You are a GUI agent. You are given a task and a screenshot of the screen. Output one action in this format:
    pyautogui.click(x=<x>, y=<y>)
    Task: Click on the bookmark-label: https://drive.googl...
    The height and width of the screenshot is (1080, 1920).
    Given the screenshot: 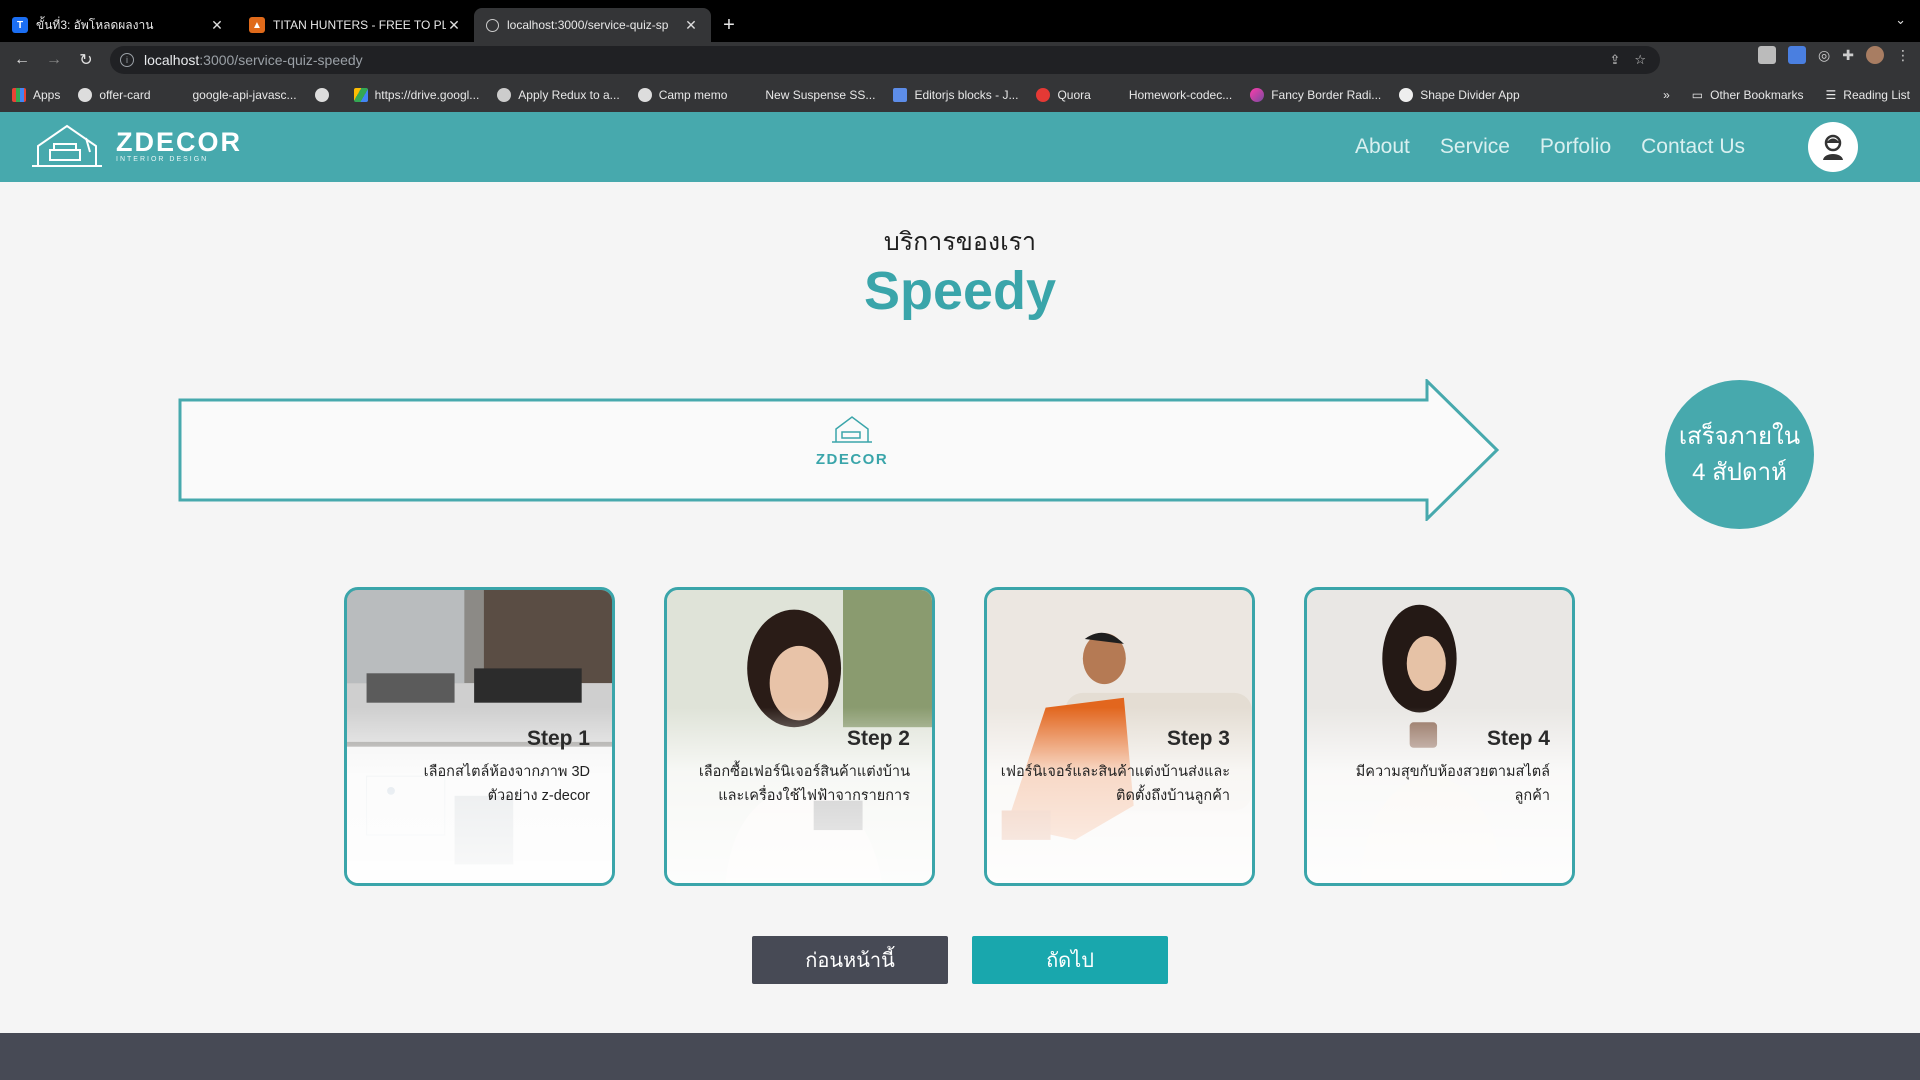 What is the action you would take?
    pyautogui.click(x=427, y=95)
    